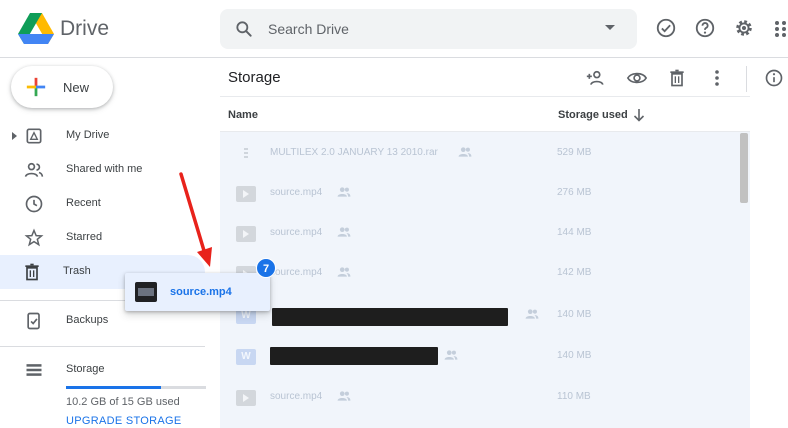 Image resolution: width=788 pixels, height=428 pixels. What do you see at coordinates (677, 78) in the screenshot?
I see `delete-icon` at bounding box center [677, 78].